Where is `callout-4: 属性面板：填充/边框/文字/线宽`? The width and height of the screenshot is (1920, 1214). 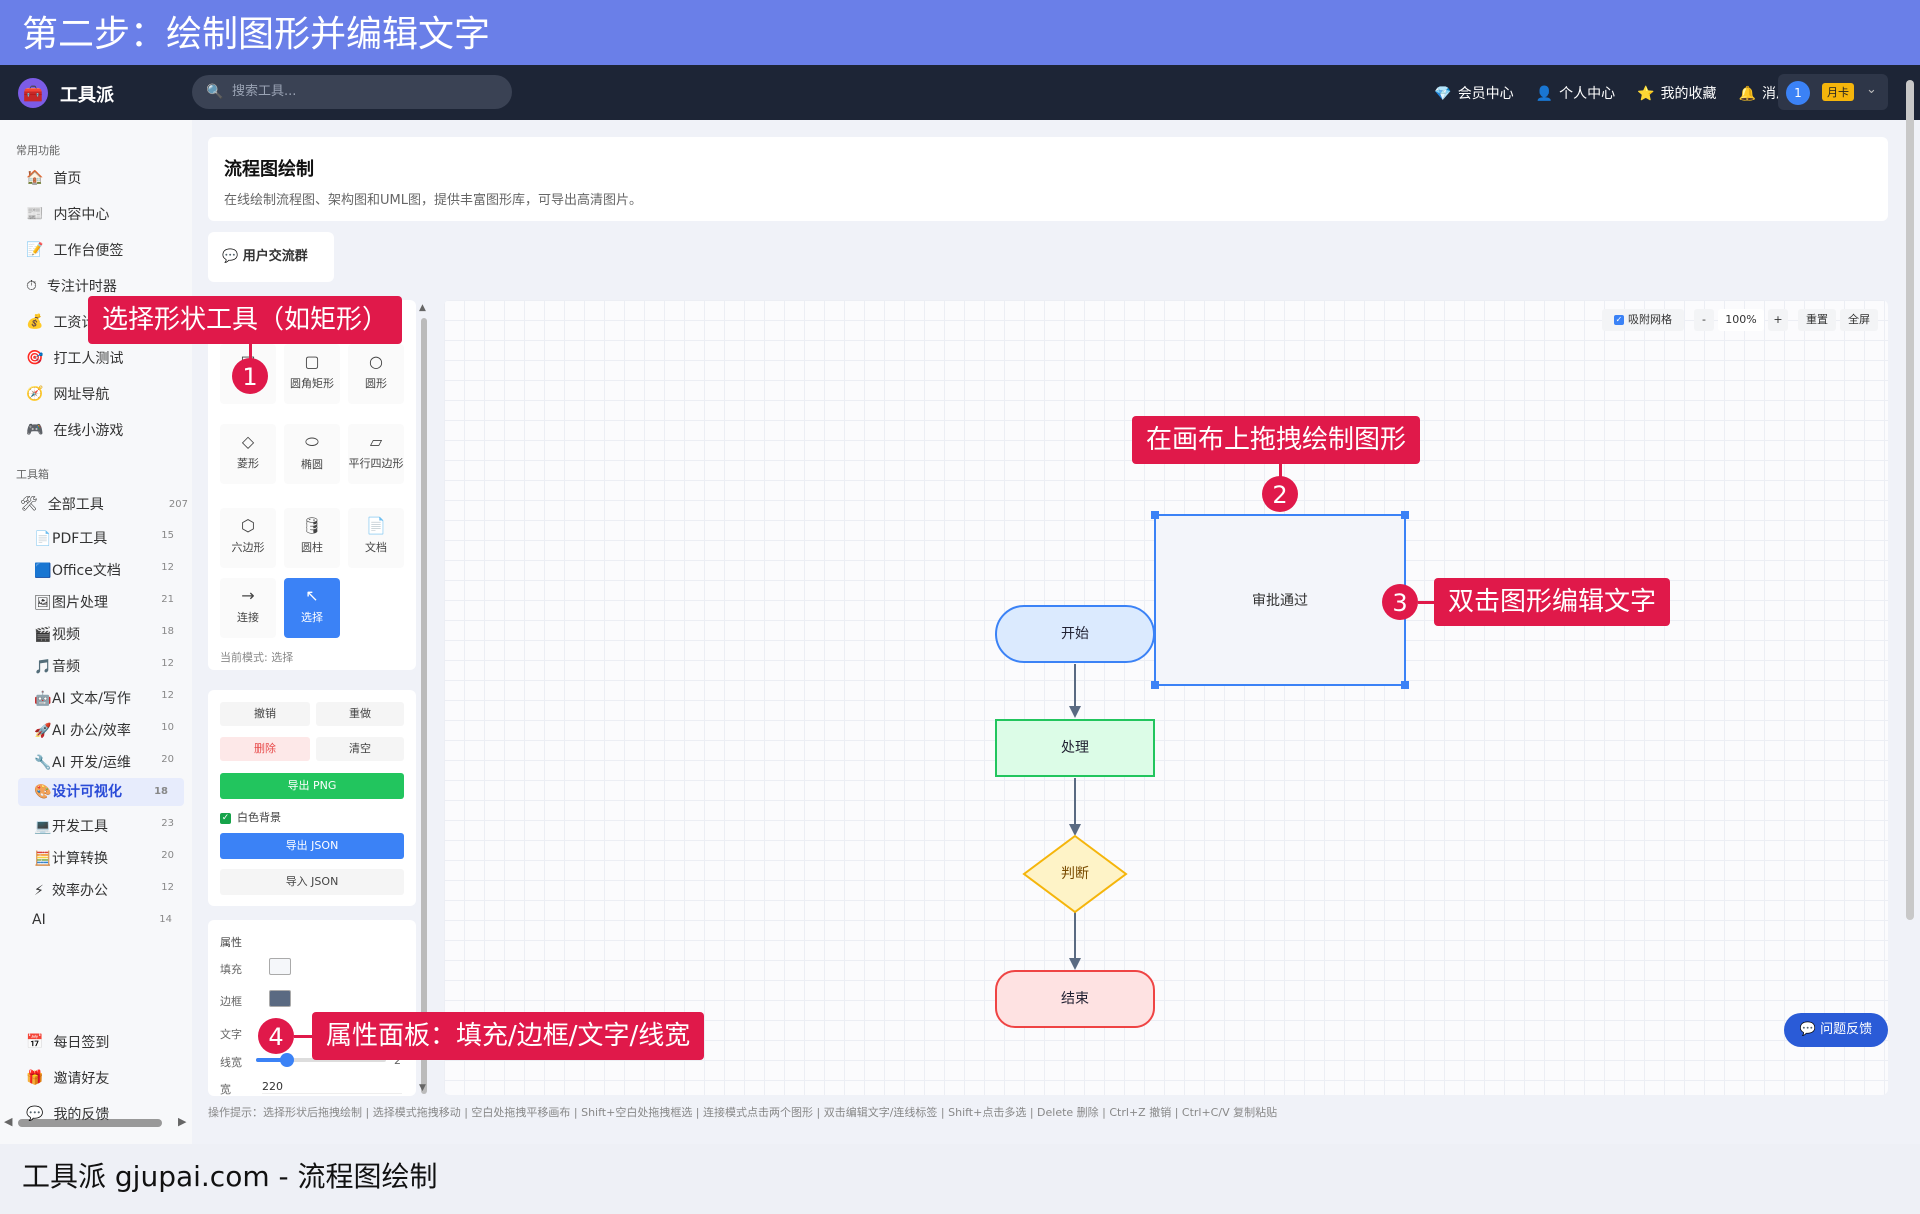 callout-4: 属性面板：填充/边框/文字/线宽 is located at coordinates (508, 1036).